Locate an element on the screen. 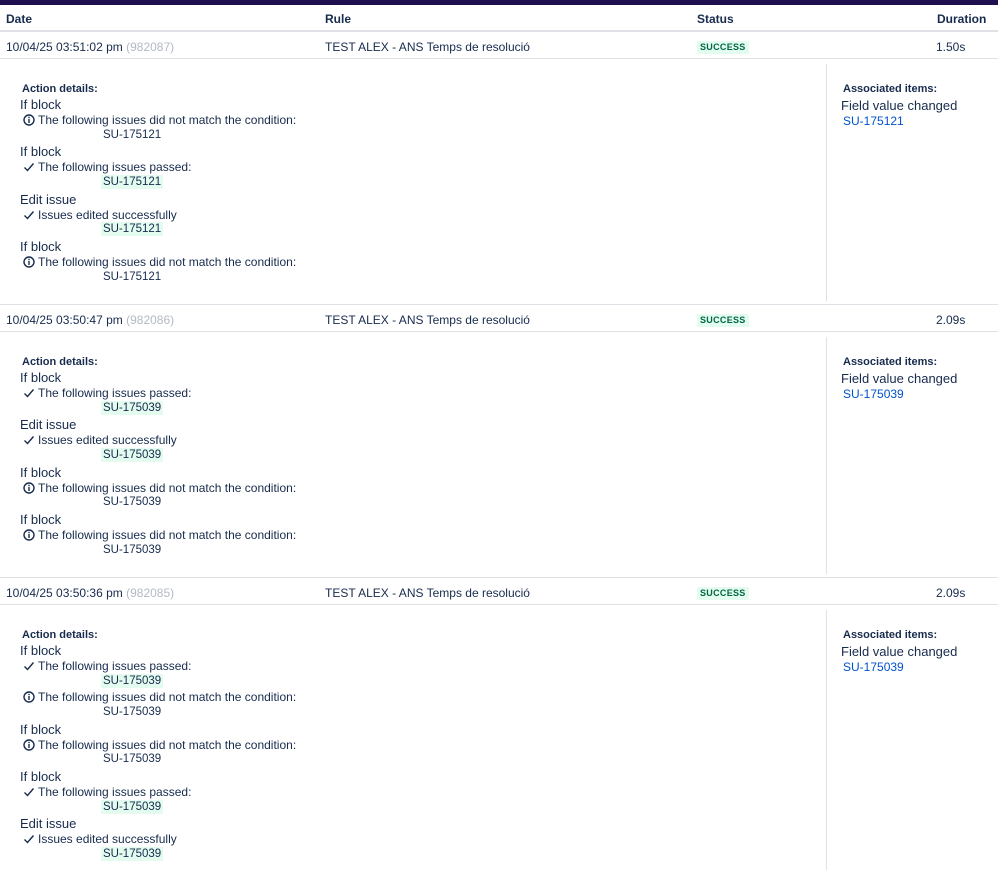 The height and width of the screenshot is (872, 998). row-id: (982086) is located at coordinates (150, 320).